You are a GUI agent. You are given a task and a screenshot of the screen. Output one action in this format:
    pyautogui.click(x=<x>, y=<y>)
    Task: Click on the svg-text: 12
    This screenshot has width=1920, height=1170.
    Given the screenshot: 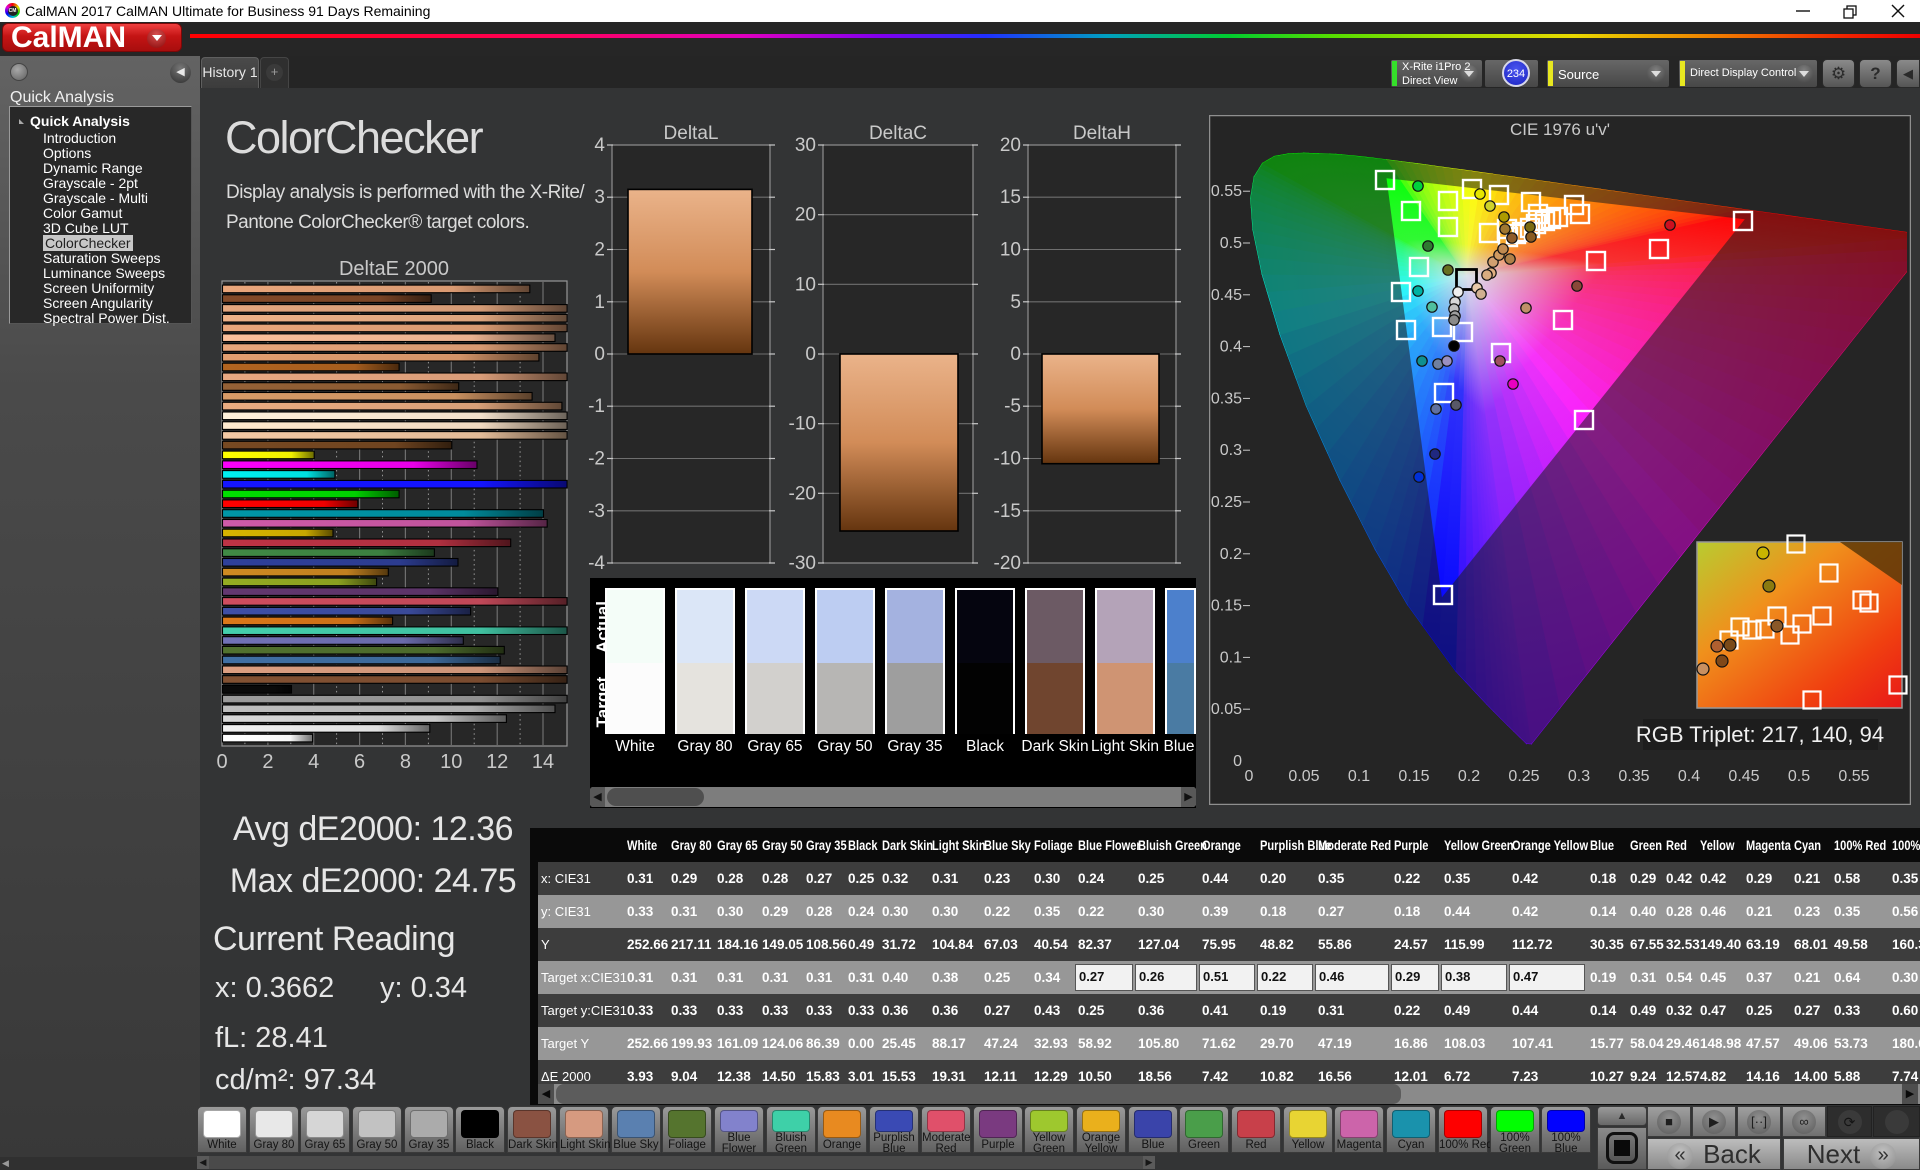 What is the action you would take?
    pyautogui.click(x=497, y=762)
    